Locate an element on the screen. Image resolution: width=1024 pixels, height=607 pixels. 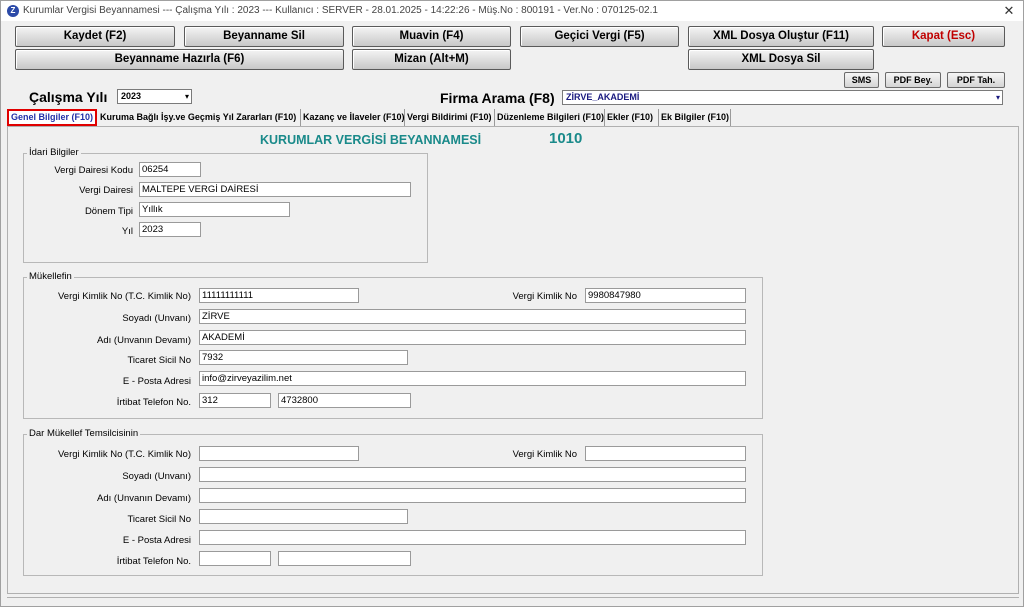
mukellef-telefon-label: İrtibat Telefon No. is located at coordinates (153, 402).